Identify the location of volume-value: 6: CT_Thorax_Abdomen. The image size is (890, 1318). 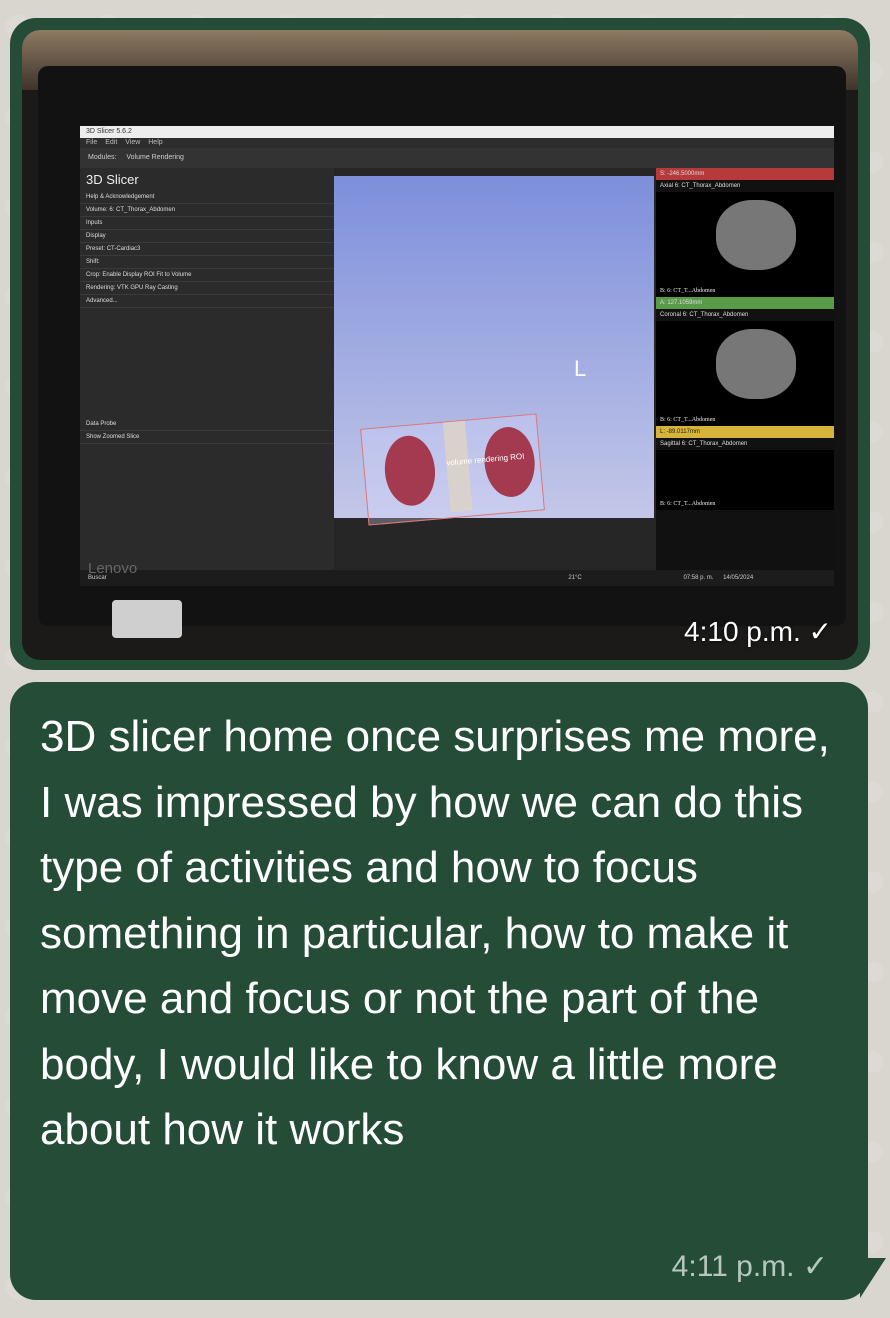
(142, 210).